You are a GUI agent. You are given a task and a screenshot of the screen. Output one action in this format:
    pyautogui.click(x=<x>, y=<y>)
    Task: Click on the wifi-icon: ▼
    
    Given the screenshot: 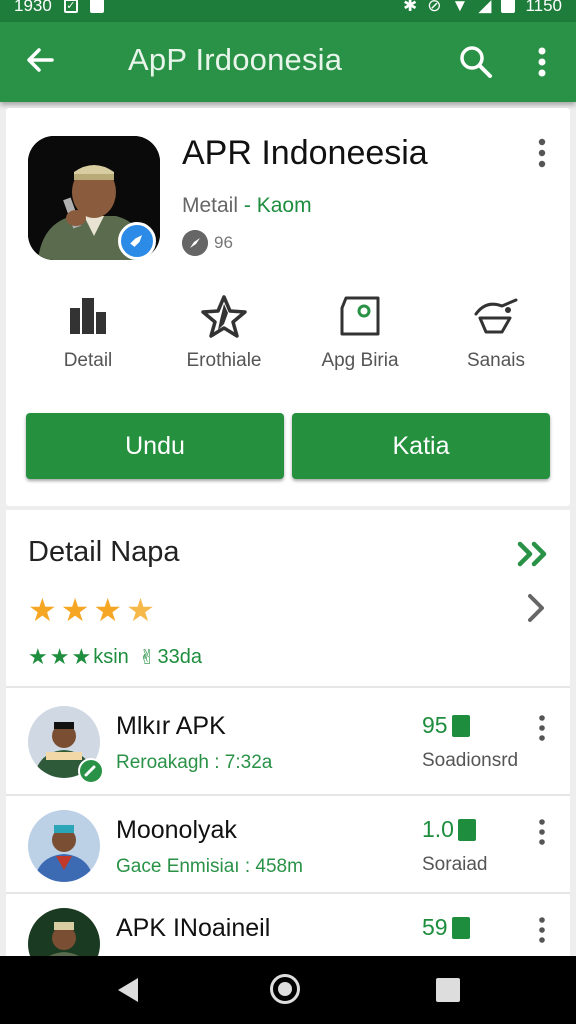 What is the action you would take?
    pyautogui.click(x=460, y=7)
    